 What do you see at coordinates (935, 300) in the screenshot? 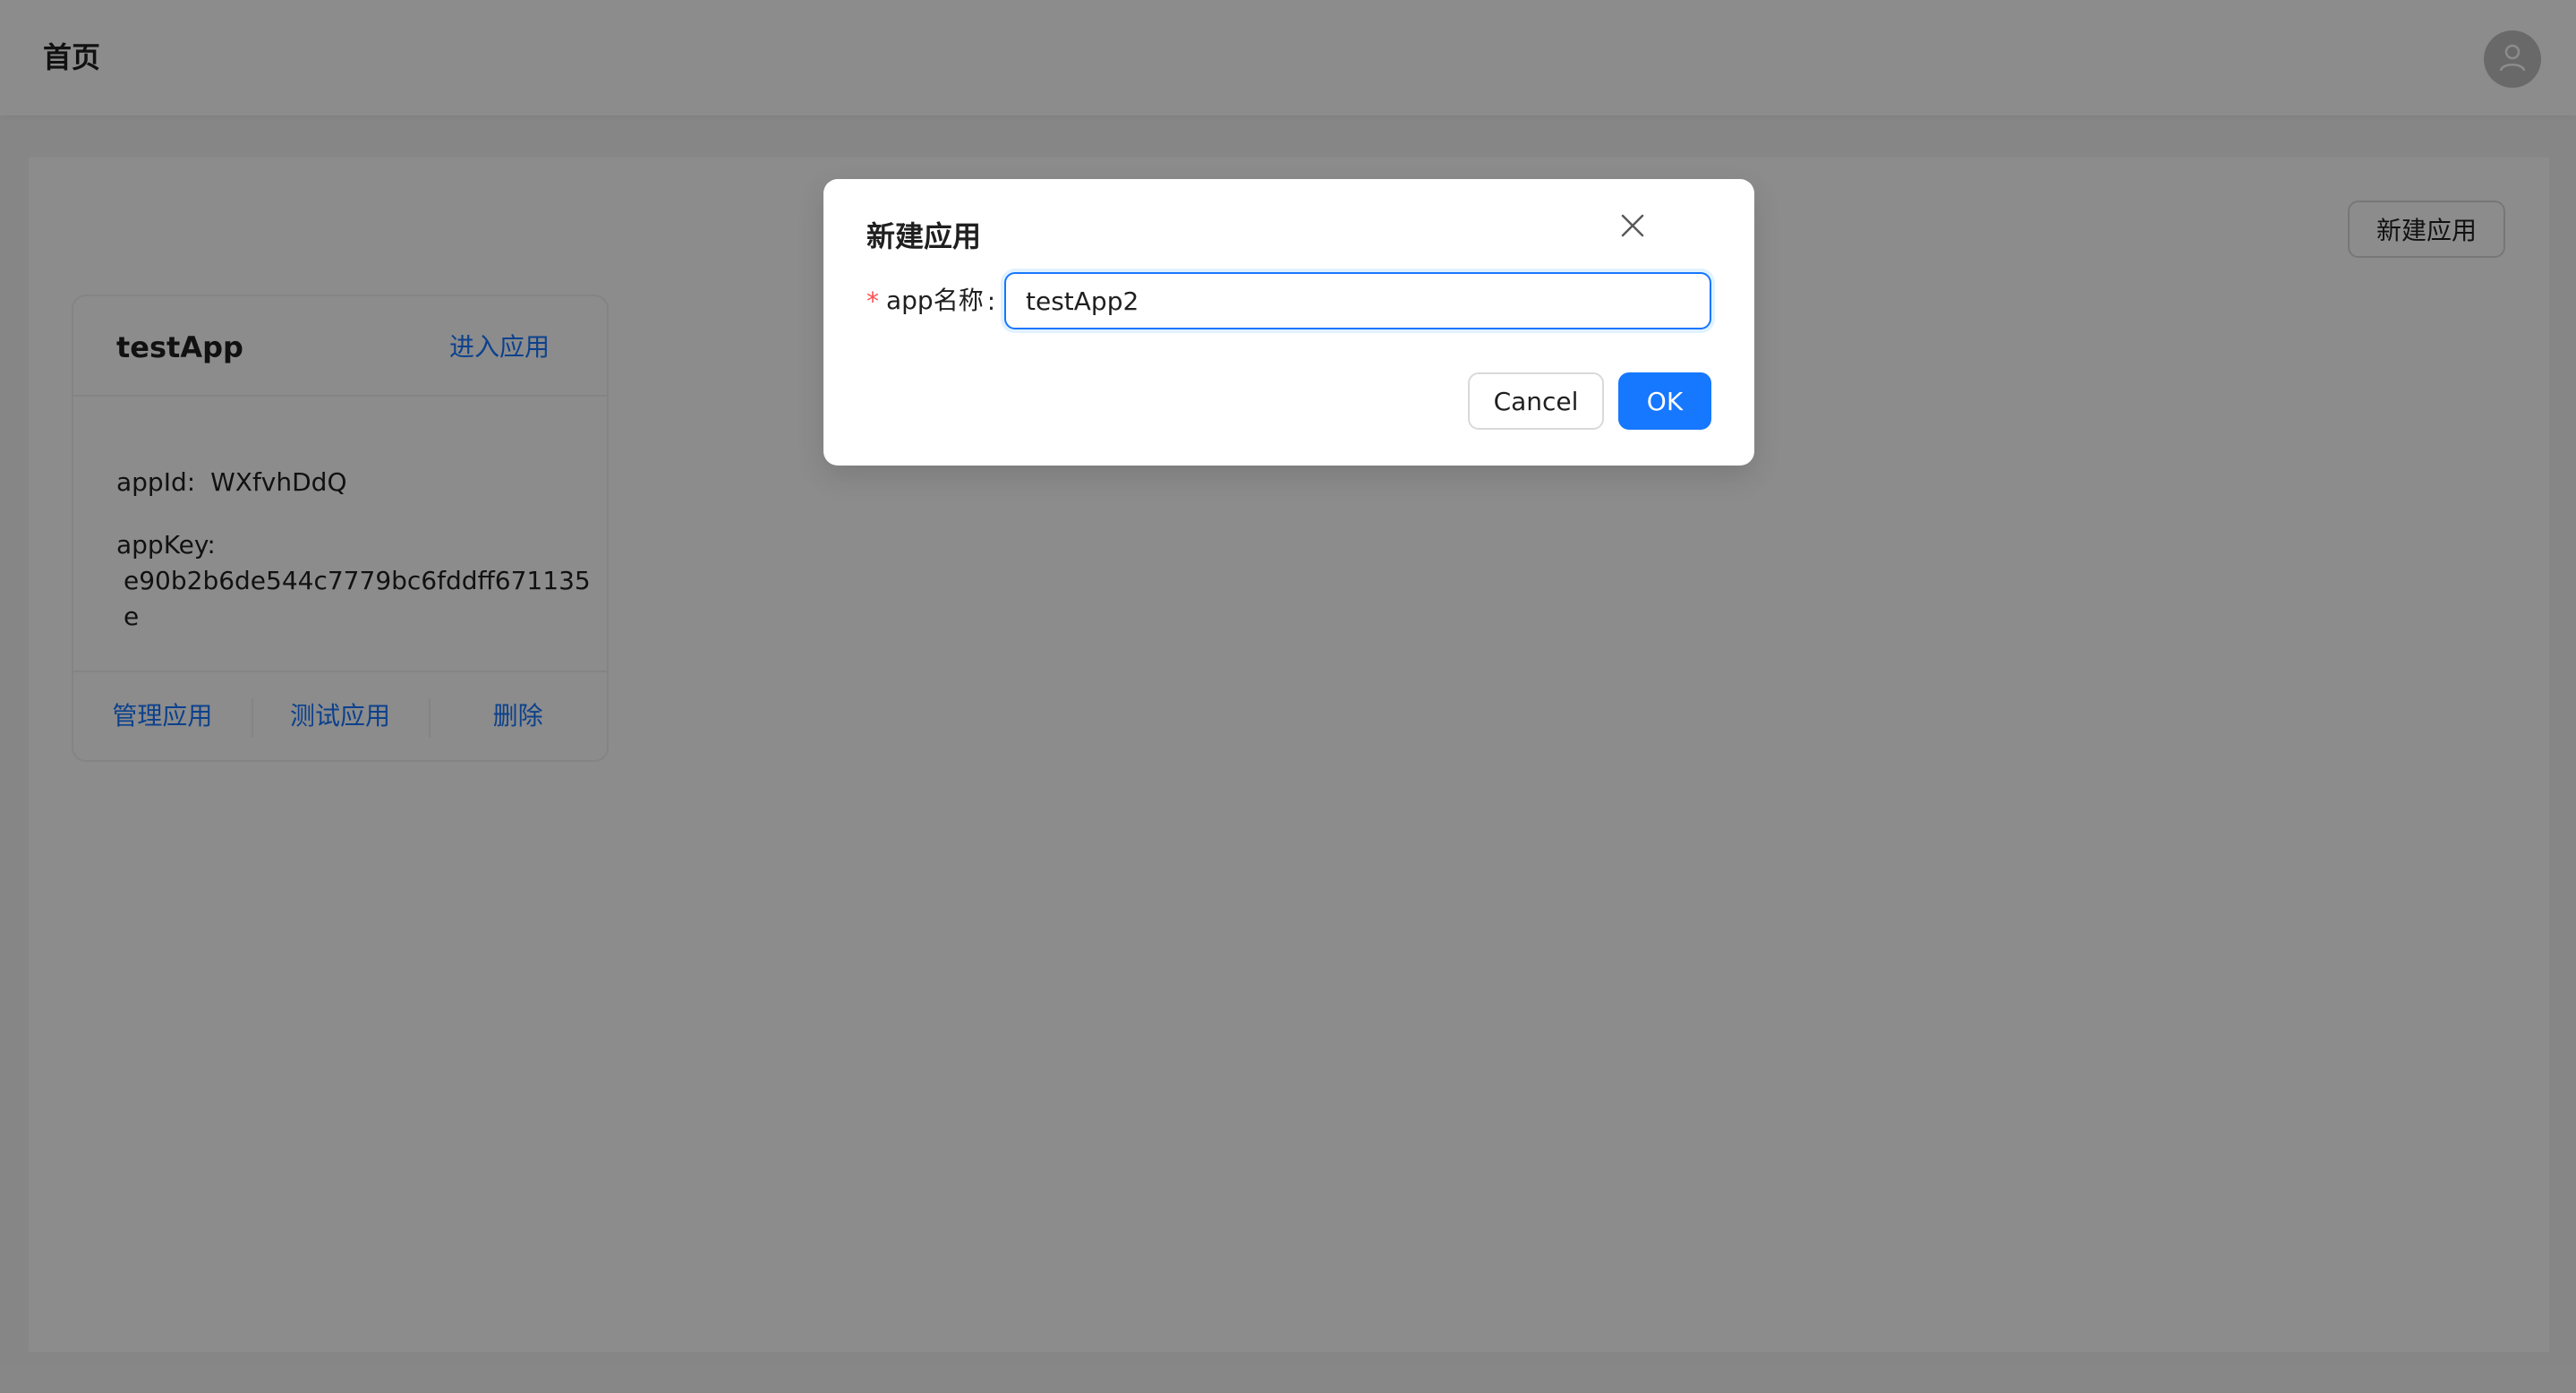
I see `app-name-label: app名称` at bounding box center [935, 300].